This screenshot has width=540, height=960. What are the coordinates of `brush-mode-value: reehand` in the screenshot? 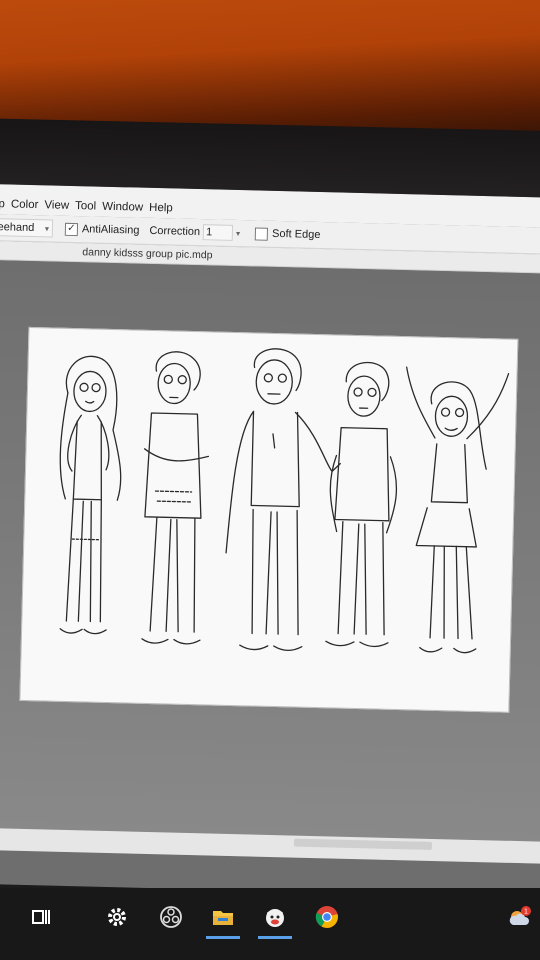 It's located at (17, 228).